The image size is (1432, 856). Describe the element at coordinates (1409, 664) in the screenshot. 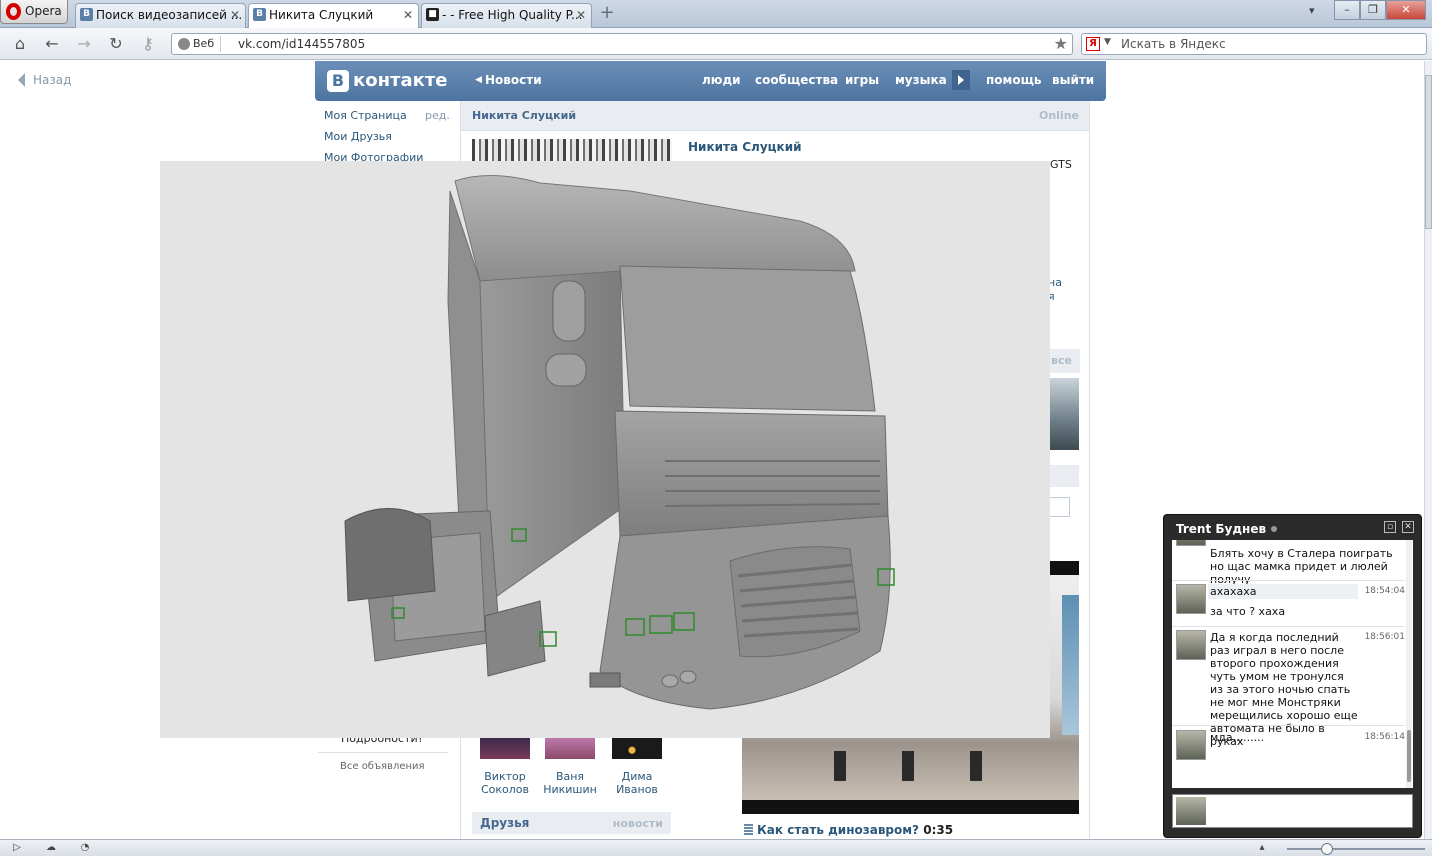

I see `chat-scrollbar` at that location.